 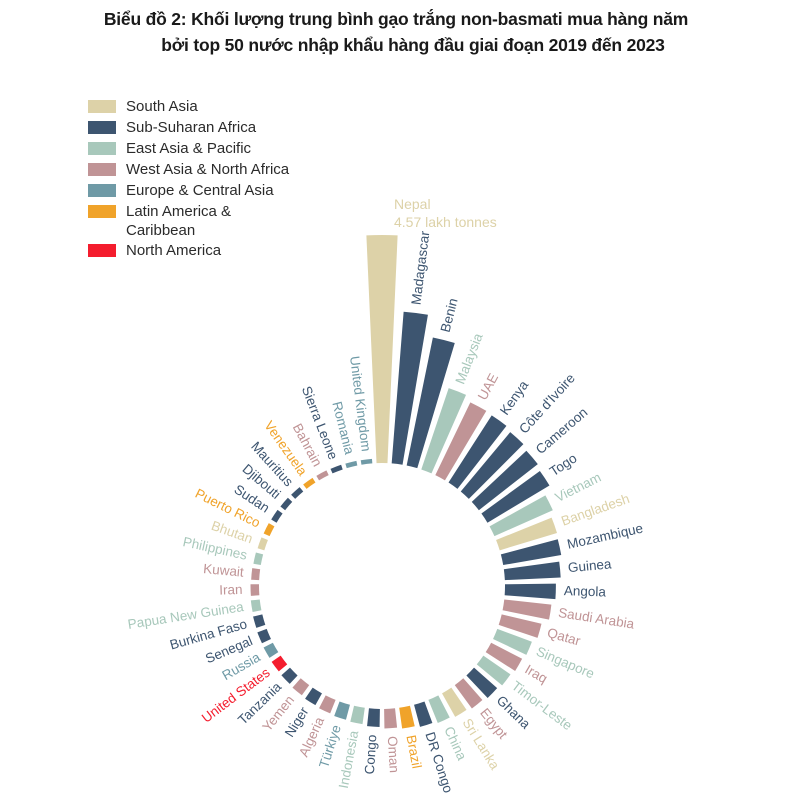 What do you see at coordinates (449, 315) in the screenshot?
I see `bar-label: Benin` at bounding box center [449, 315].